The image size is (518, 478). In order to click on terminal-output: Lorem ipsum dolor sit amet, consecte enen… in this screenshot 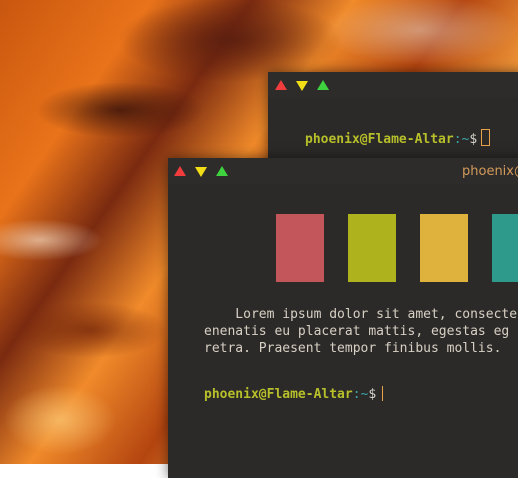, I will do `click(361, 331)`.